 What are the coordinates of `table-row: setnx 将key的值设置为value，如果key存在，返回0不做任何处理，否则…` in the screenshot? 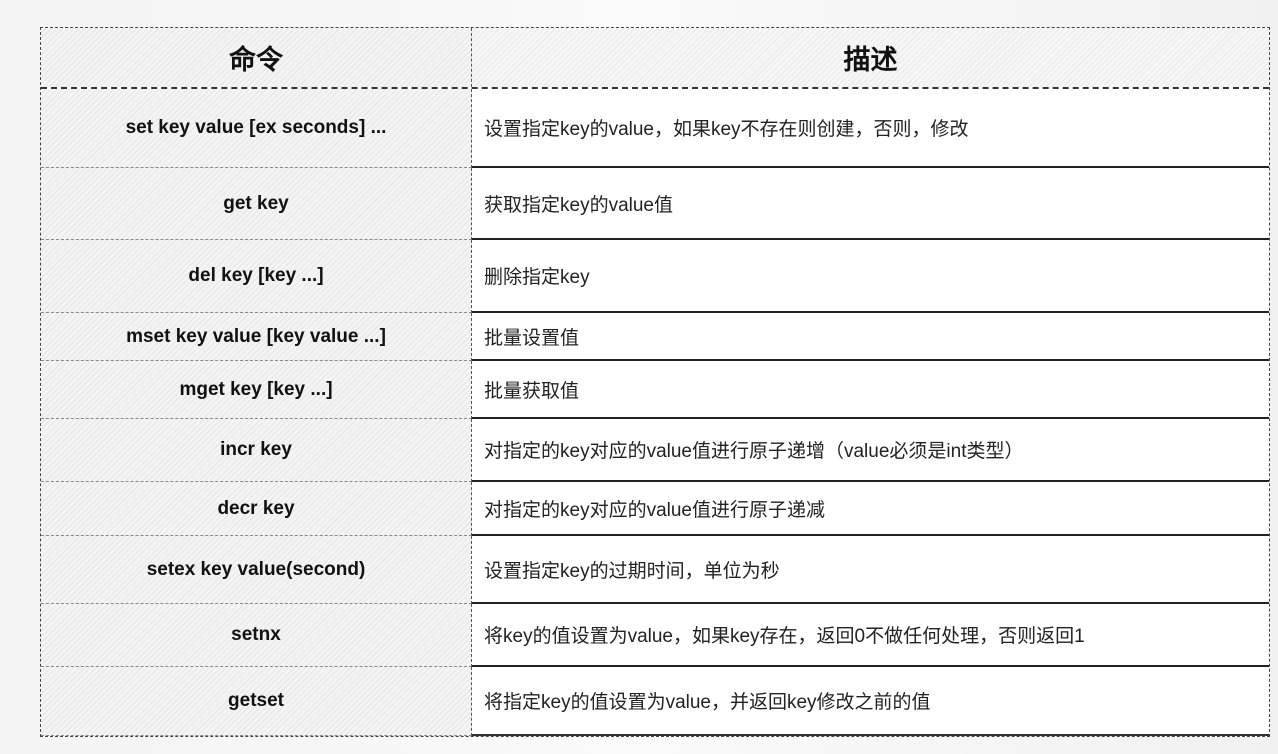 It's located at (655, 635).